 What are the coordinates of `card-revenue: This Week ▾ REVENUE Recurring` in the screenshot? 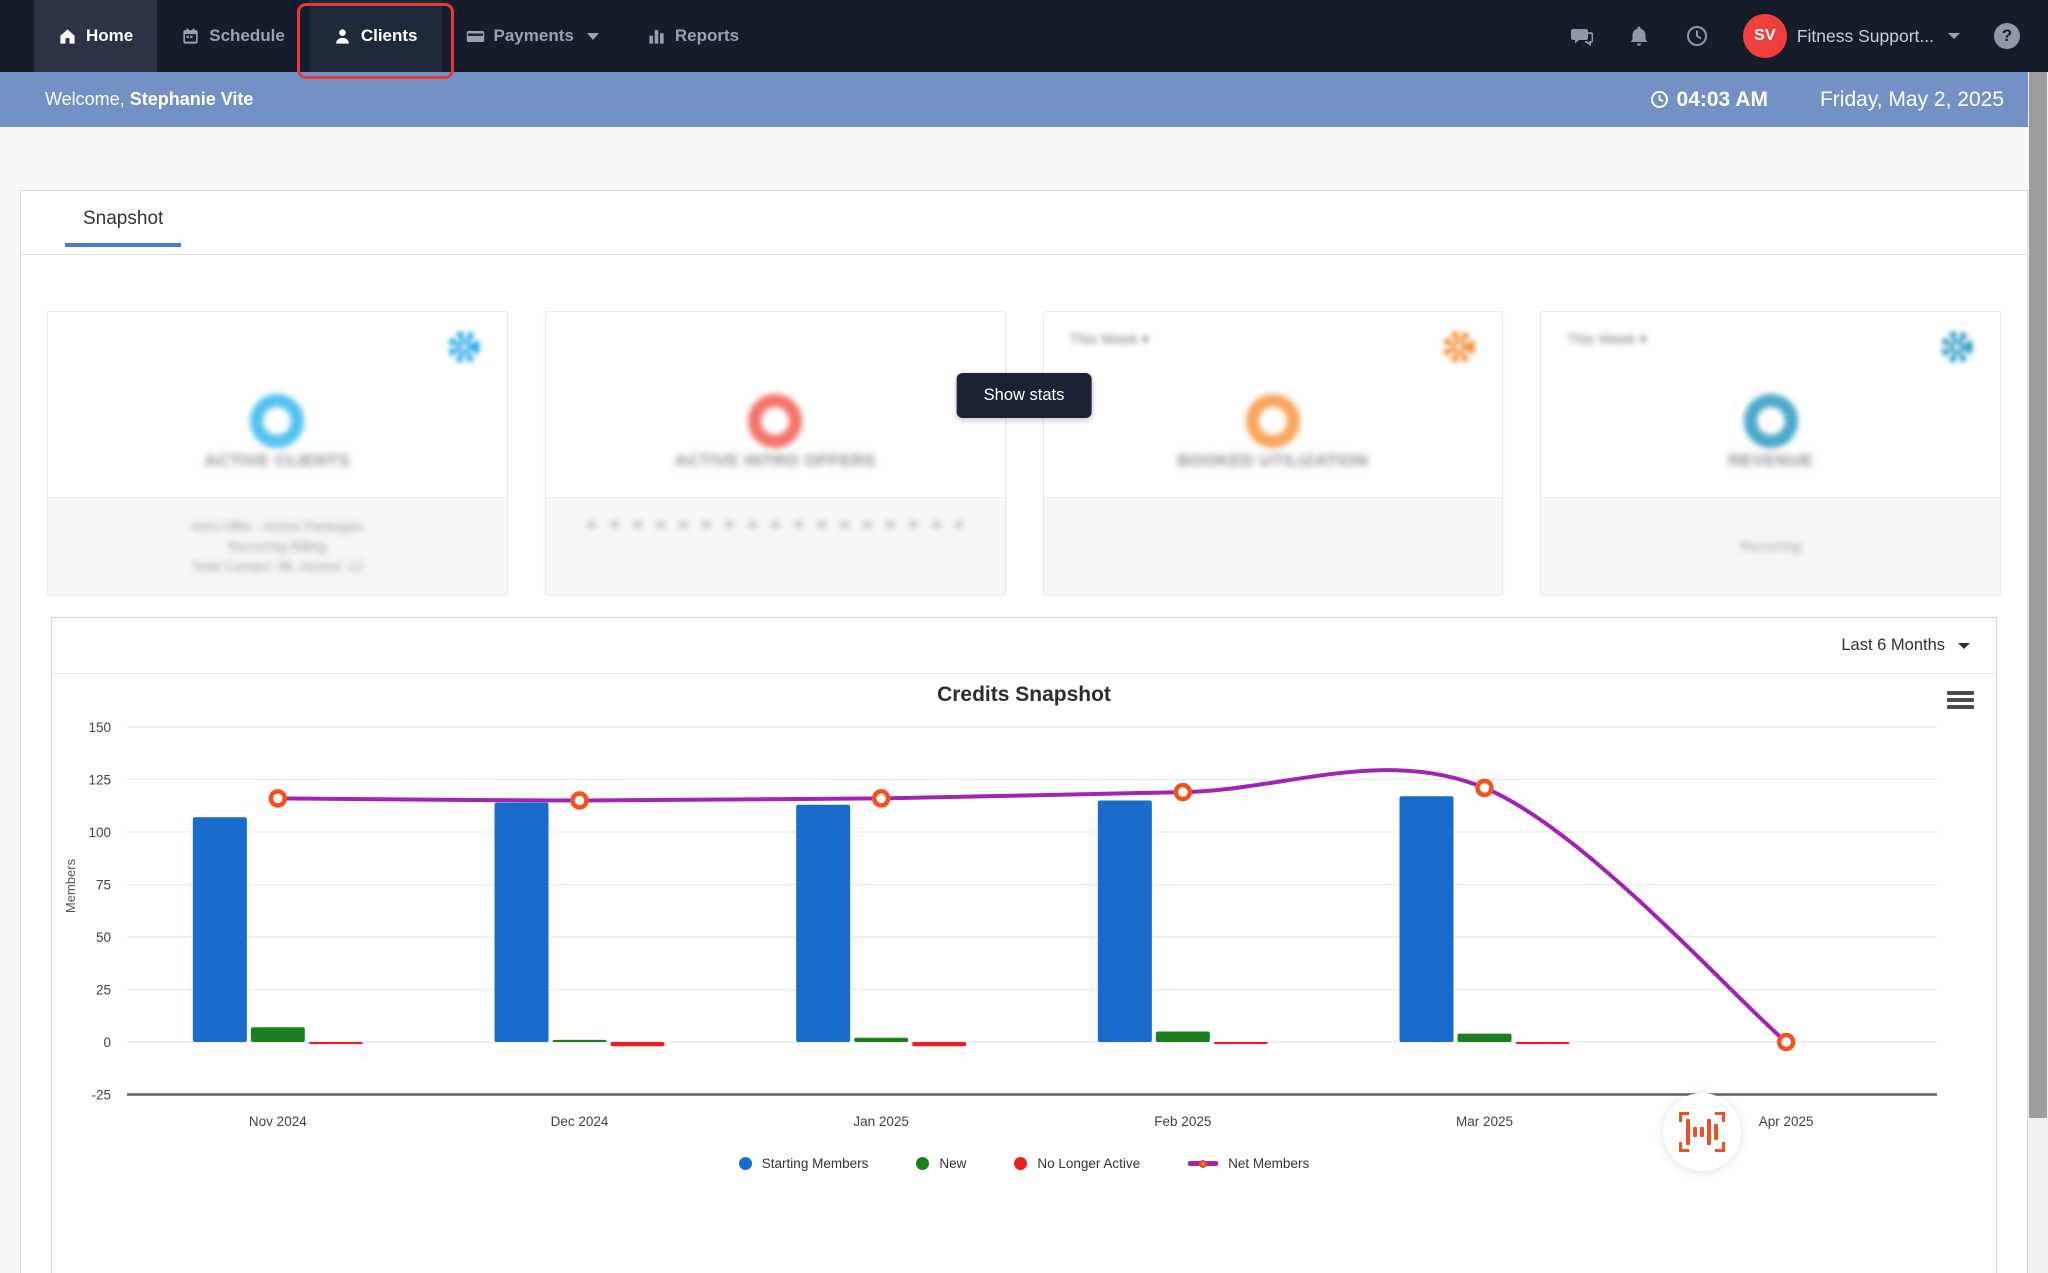 It's located at (1770, 453).